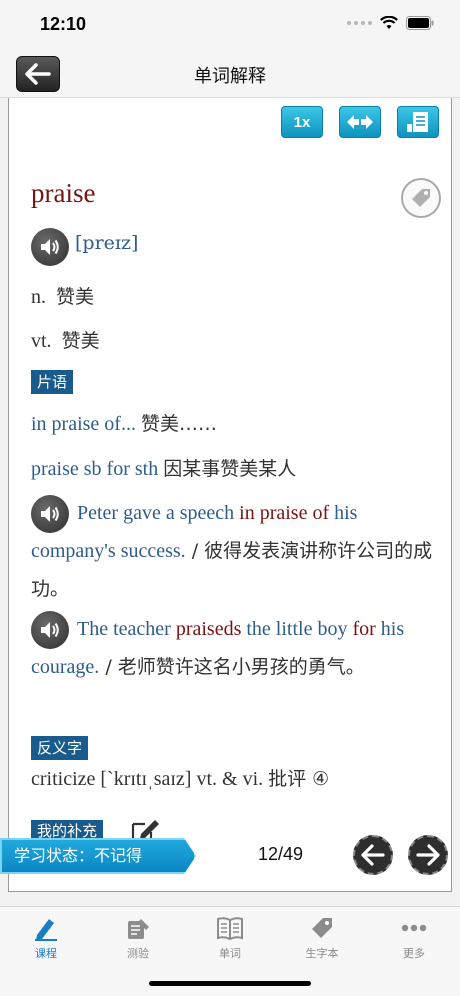 The height and width of the screenshot is (996, 460). I want to click on detail-list-button, so click(418, 122).